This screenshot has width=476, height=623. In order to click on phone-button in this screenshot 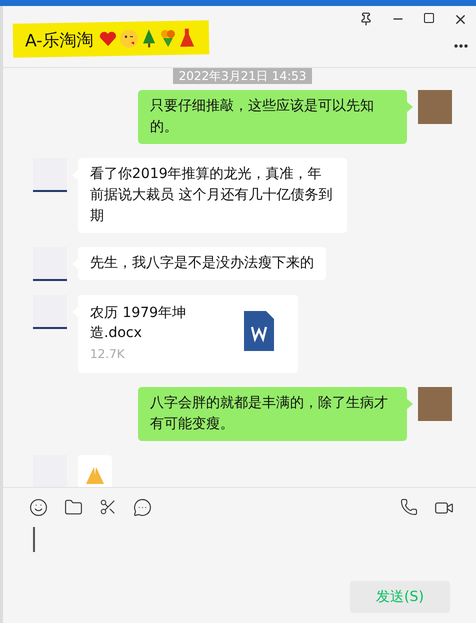, I will do `click(409, 508)`.